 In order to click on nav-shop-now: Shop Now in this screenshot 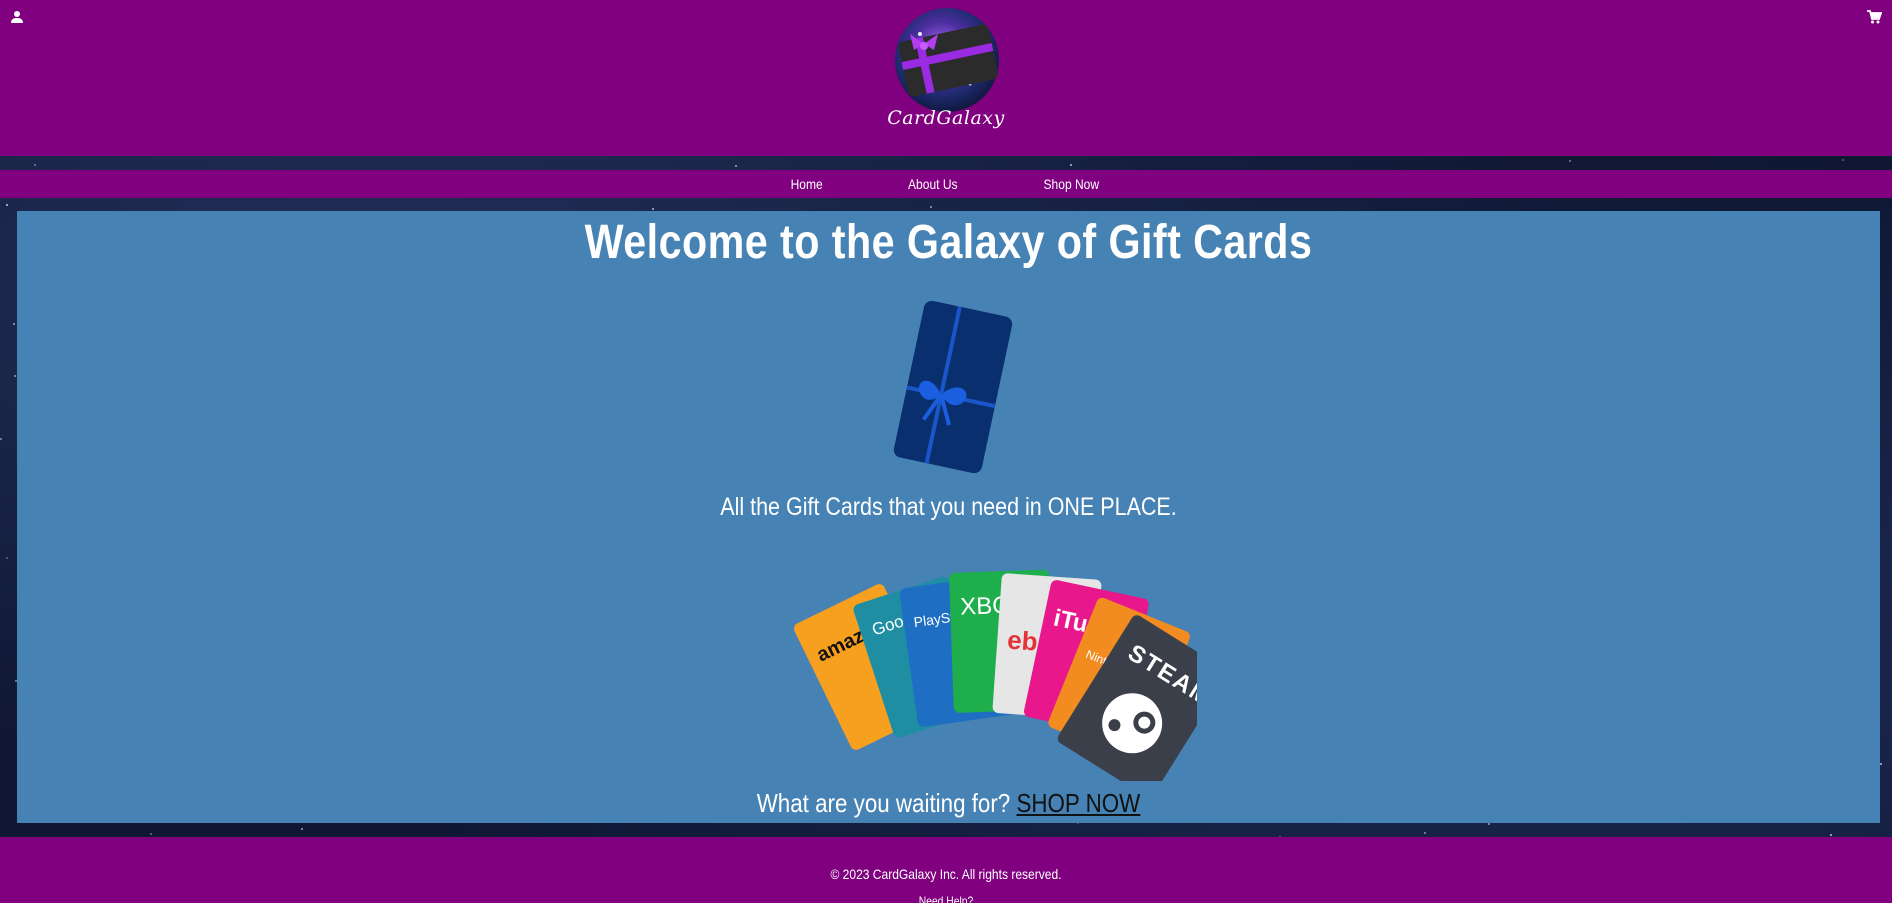, I will do `click(1071, 184)`.